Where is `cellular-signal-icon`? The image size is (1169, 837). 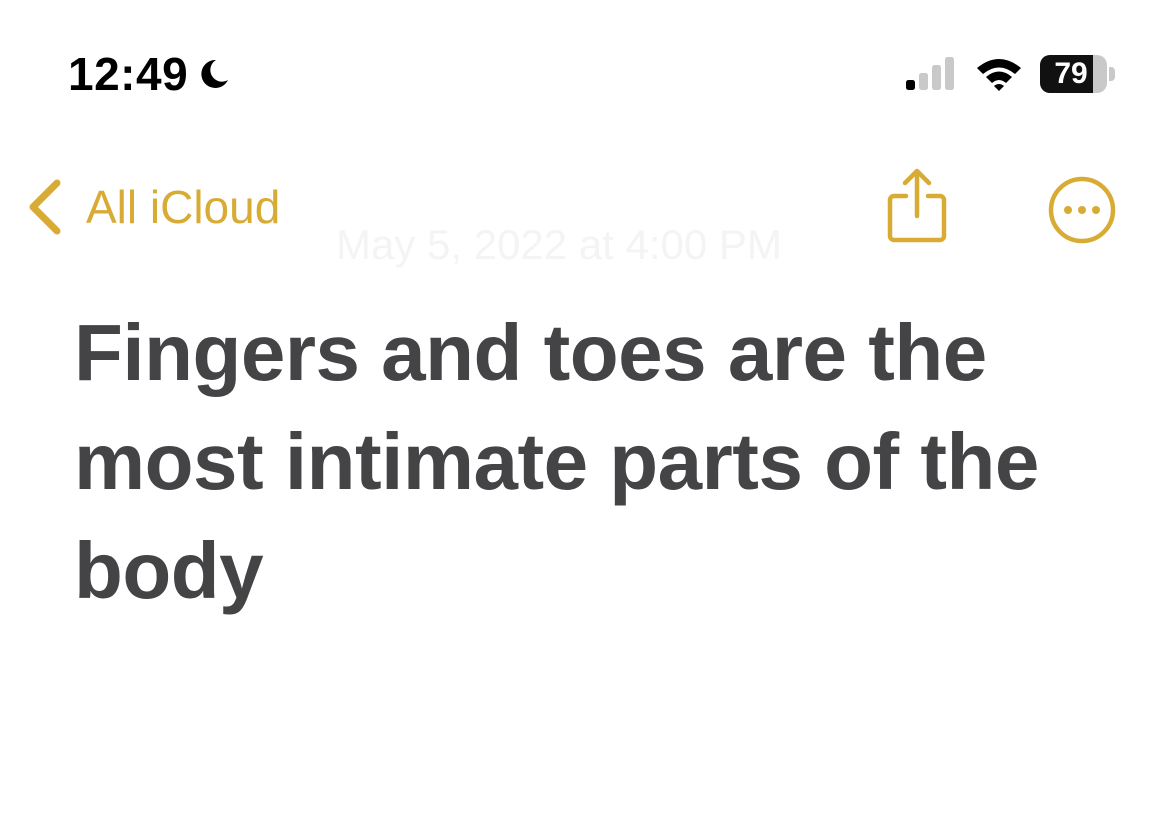
cellular-signal-icon is located at coordinates (931, 74).